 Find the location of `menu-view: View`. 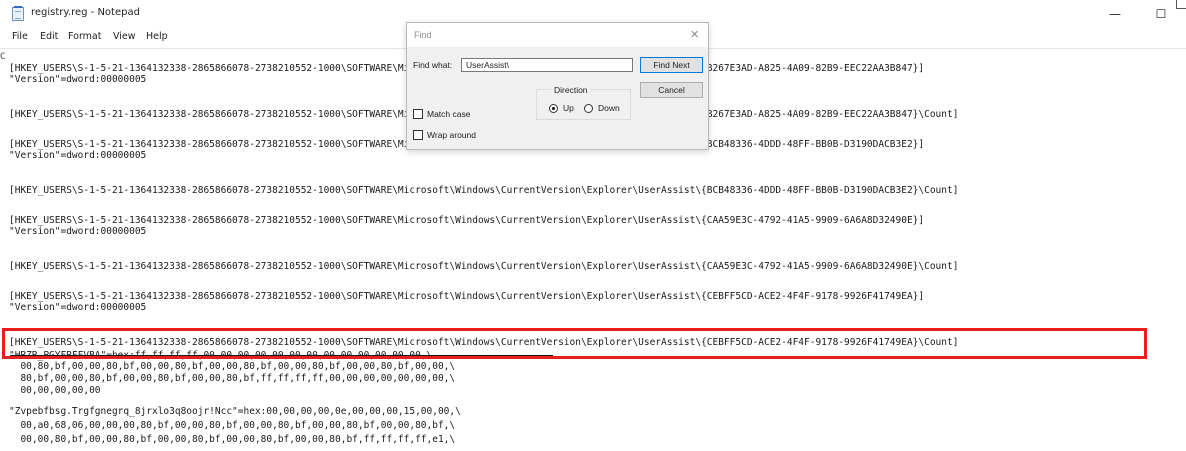

menu-view: View is located at coordinates (124, 36).